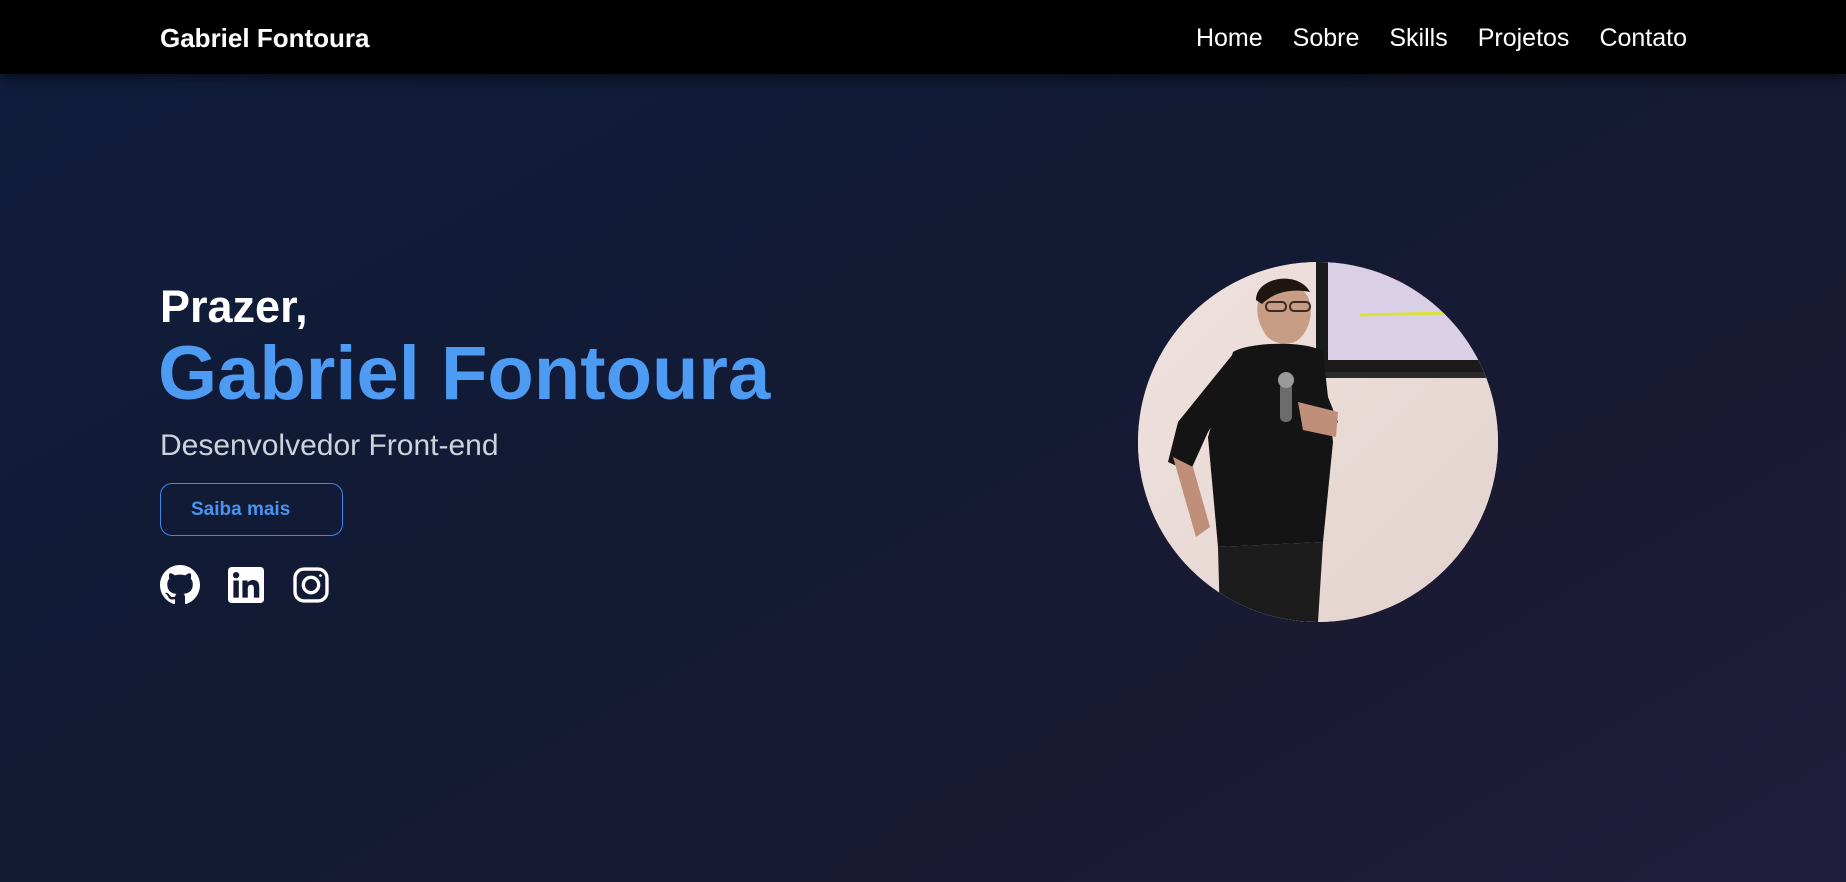 The width and height of the screenshot is (1846, 882). I want to click on nav-link-skills: Skills, so click(1418, 38).